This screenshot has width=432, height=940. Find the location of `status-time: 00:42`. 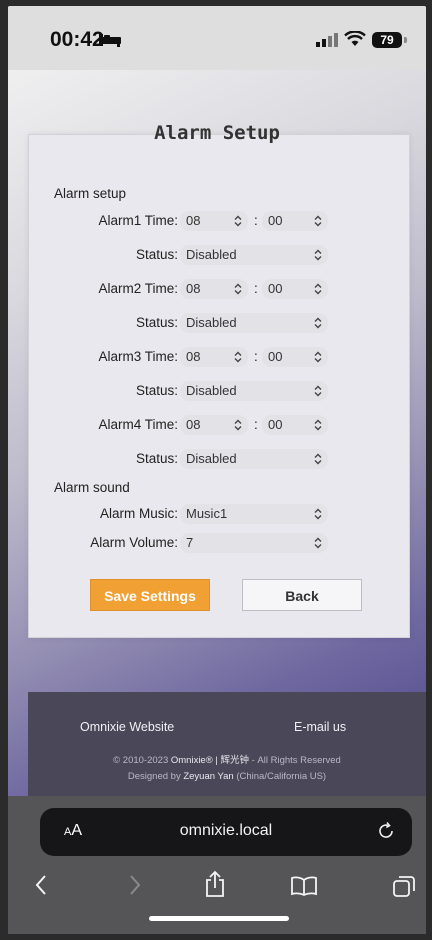

status-time: 00:42 is located at coordinates (77, 39).